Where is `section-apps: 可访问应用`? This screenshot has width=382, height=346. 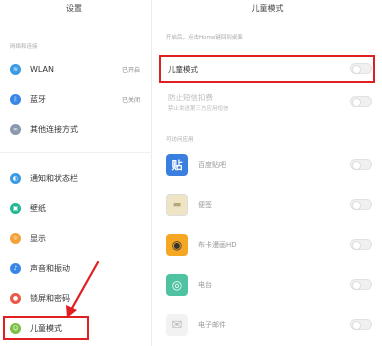
section-apps: 可访问应用 is located at coordinates (180, 140).